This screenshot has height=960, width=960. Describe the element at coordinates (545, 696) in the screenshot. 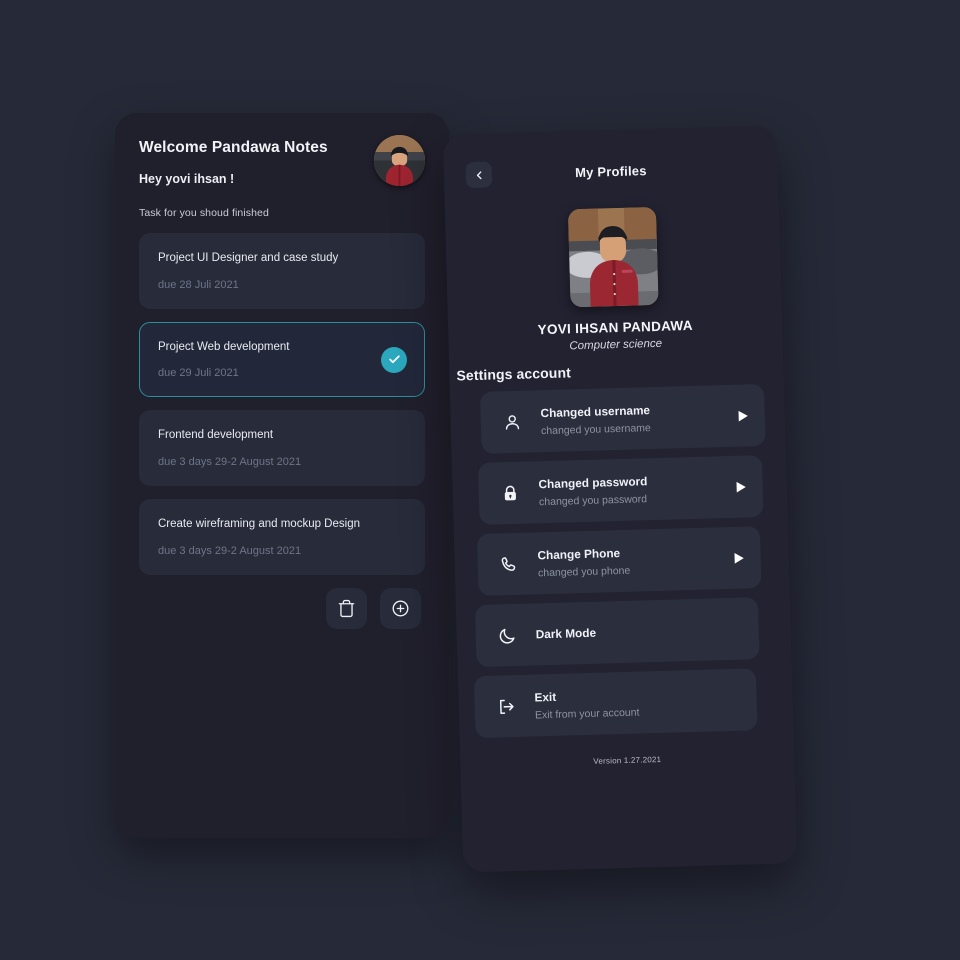

I see `setting-title: Exit` at that location.